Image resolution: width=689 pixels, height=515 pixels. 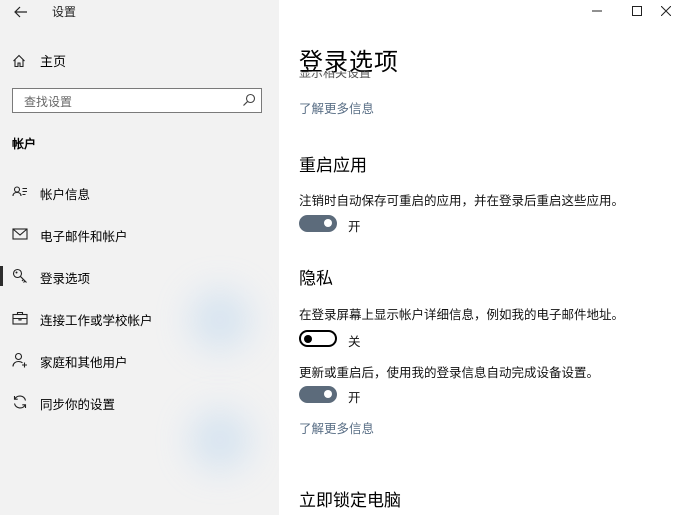 What do you see at coordinates (1, 276) in the screenshot?
I see `selection-indicator` at bounding box center [1, 276].